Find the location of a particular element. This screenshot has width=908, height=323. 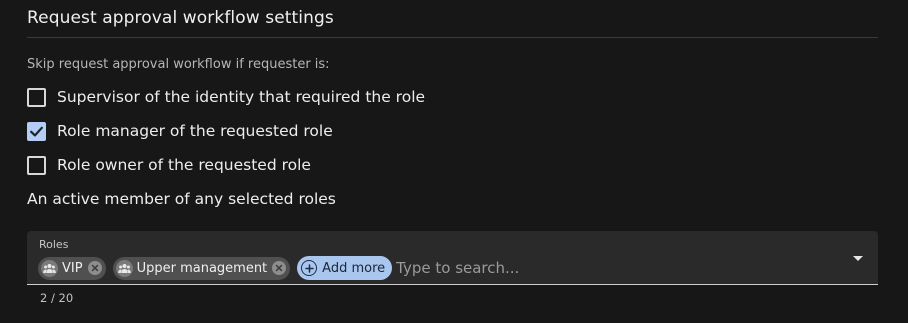

option-role-manager-label: Role manager of the requested role is located at coordinates (195, 131).